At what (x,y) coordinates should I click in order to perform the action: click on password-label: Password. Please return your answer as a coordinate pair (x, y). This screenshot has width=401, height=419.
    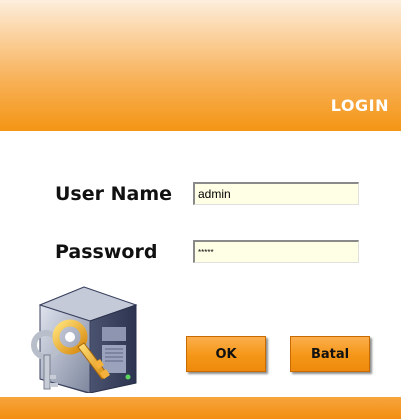
    Looking at the image, I should click on (106, 252).